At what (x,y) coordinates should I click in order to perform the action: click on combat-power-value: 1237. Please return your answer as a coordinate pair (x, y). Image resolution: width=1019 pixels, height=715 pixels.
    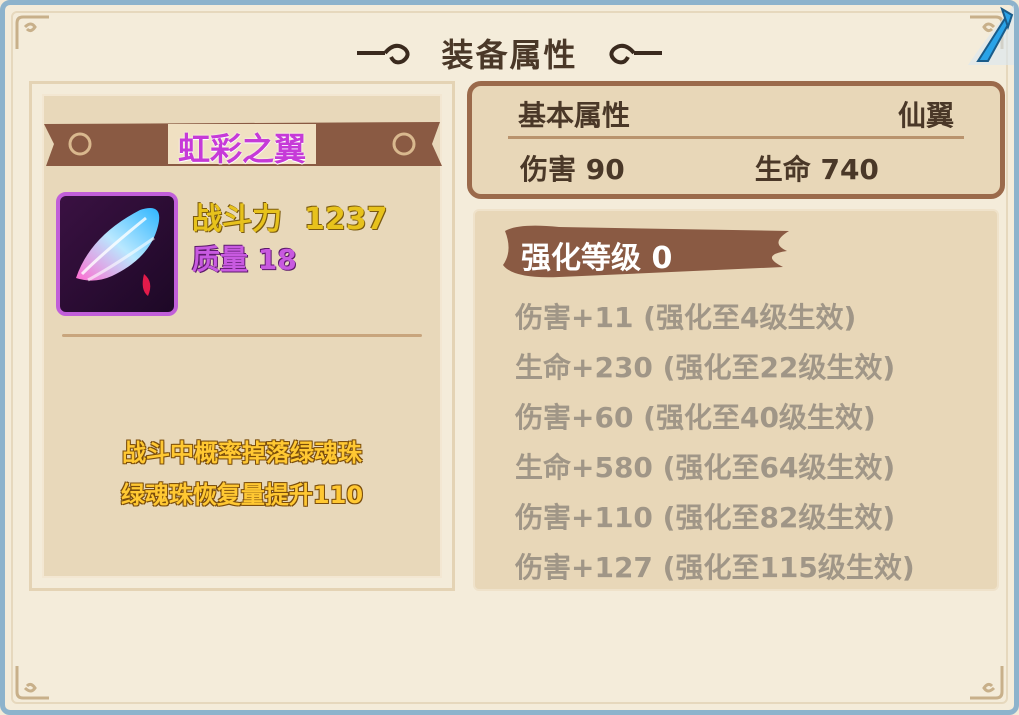
    Looking at the image, I should click on (346, 219).